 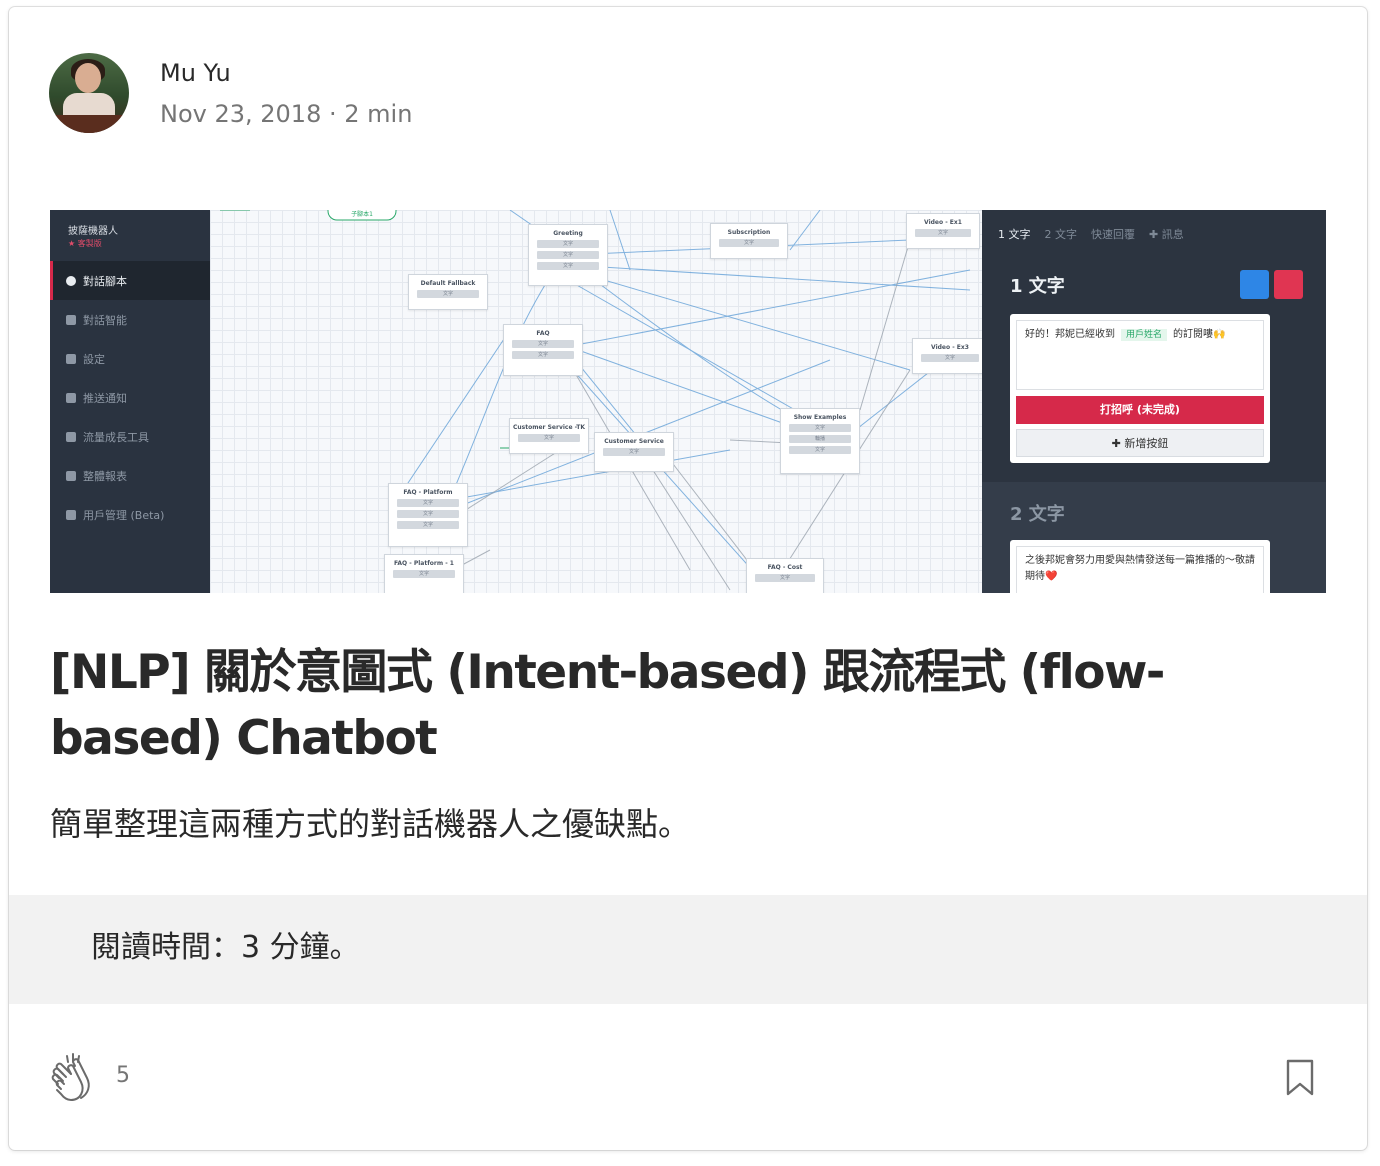 What do you see at coordinates (543, 350) in the screenshot?
I see `flow-node: FAQ 文字 文字` at bounding box center [543, 350].